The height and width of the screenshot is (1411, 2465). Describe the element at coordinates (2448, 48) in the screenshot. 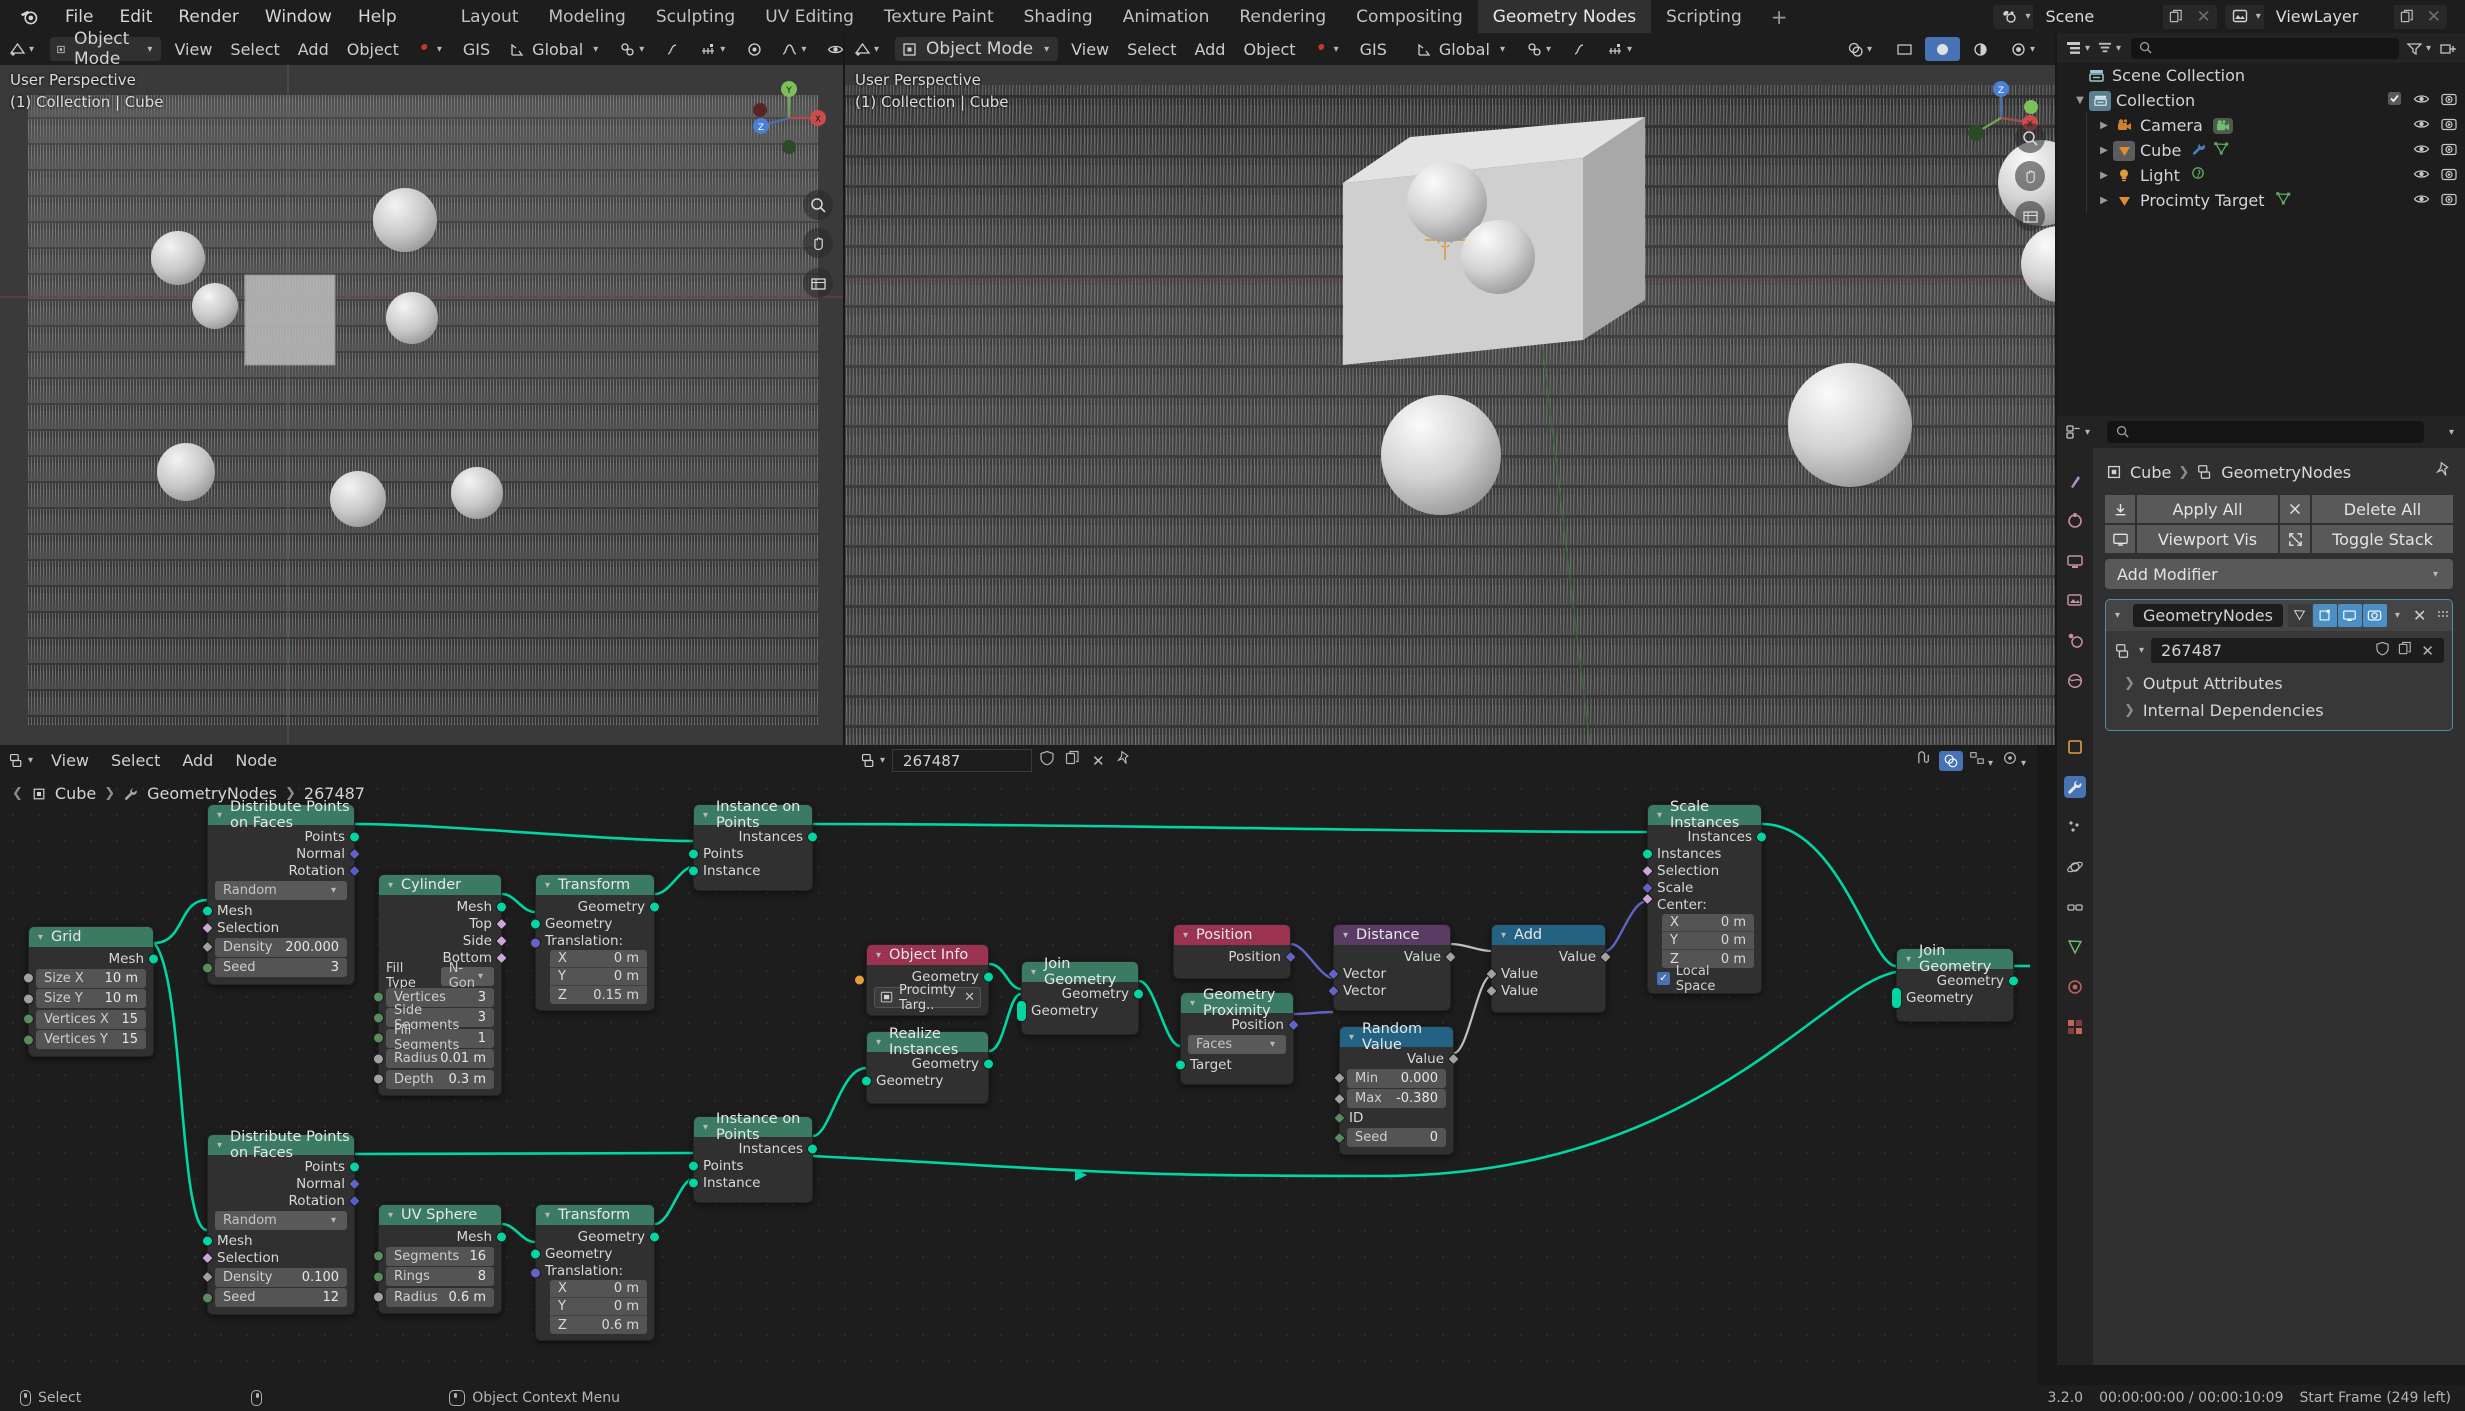

I see `outliner-new-collection-icon` at that location.